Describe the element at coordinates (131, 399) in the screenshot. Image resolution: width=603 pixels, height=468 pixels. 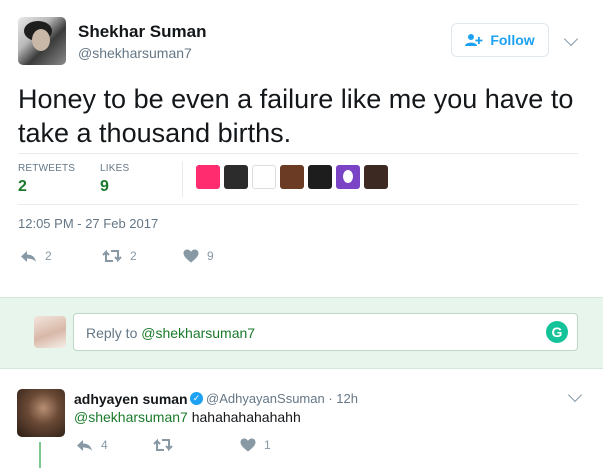
I see `reply-author-name: adhyayen suman` at that location.